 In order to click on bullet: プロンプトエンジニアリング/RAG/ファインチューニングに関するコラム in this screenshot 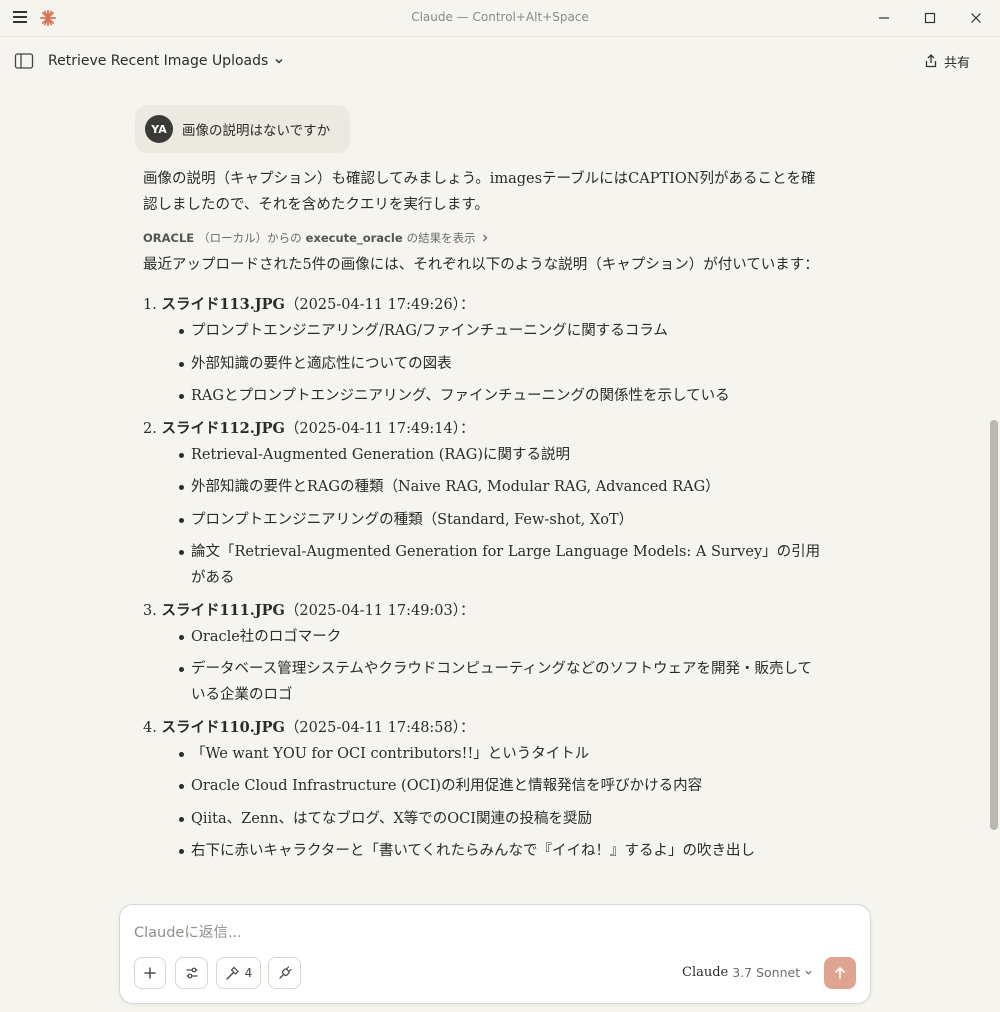, I will do `click(501, 331)`.